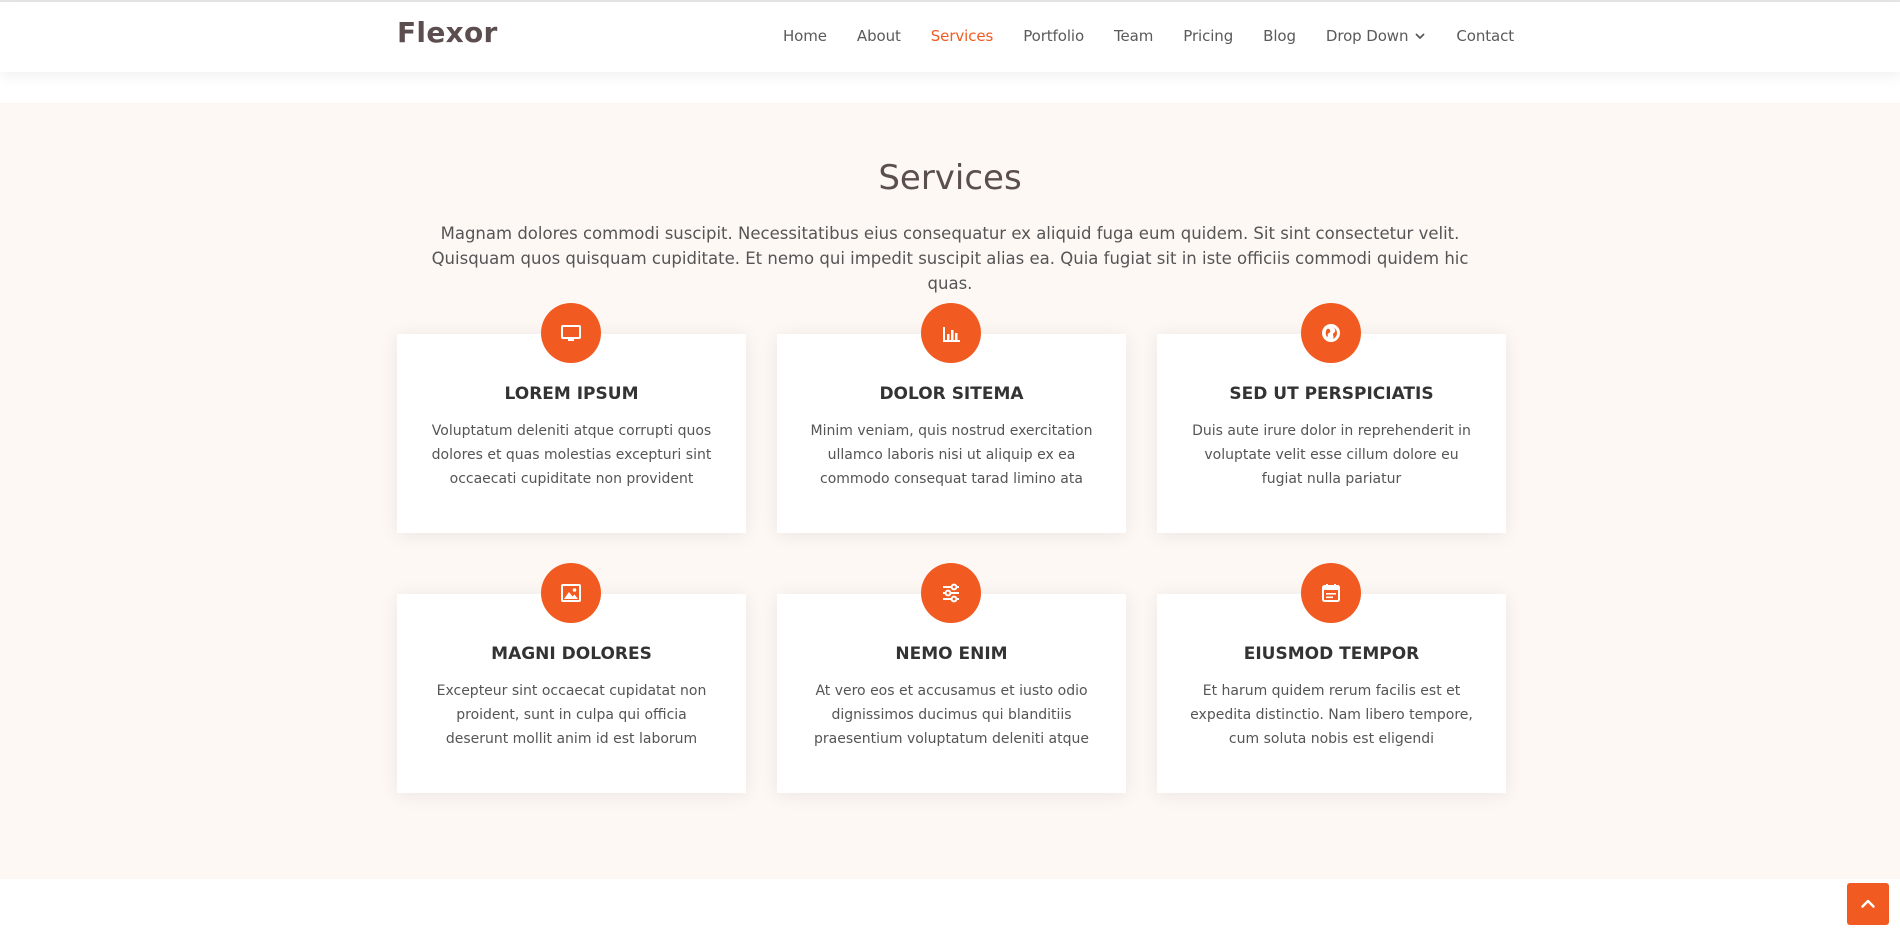  I want to click on bar-chart-icon, so click(951, 333).